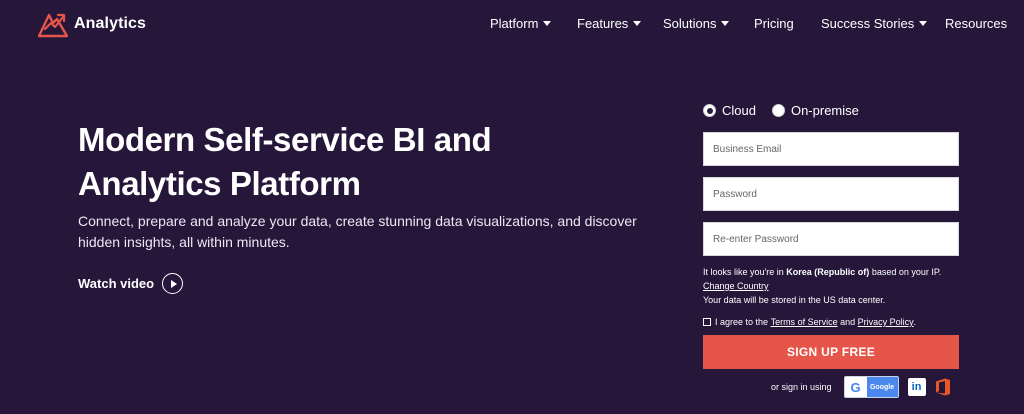 The image size is (1024, 414). Describe the element at coordinates (219, 183) in the screenshot. I see `hero-title-line2: Analytics Platform` at that location.